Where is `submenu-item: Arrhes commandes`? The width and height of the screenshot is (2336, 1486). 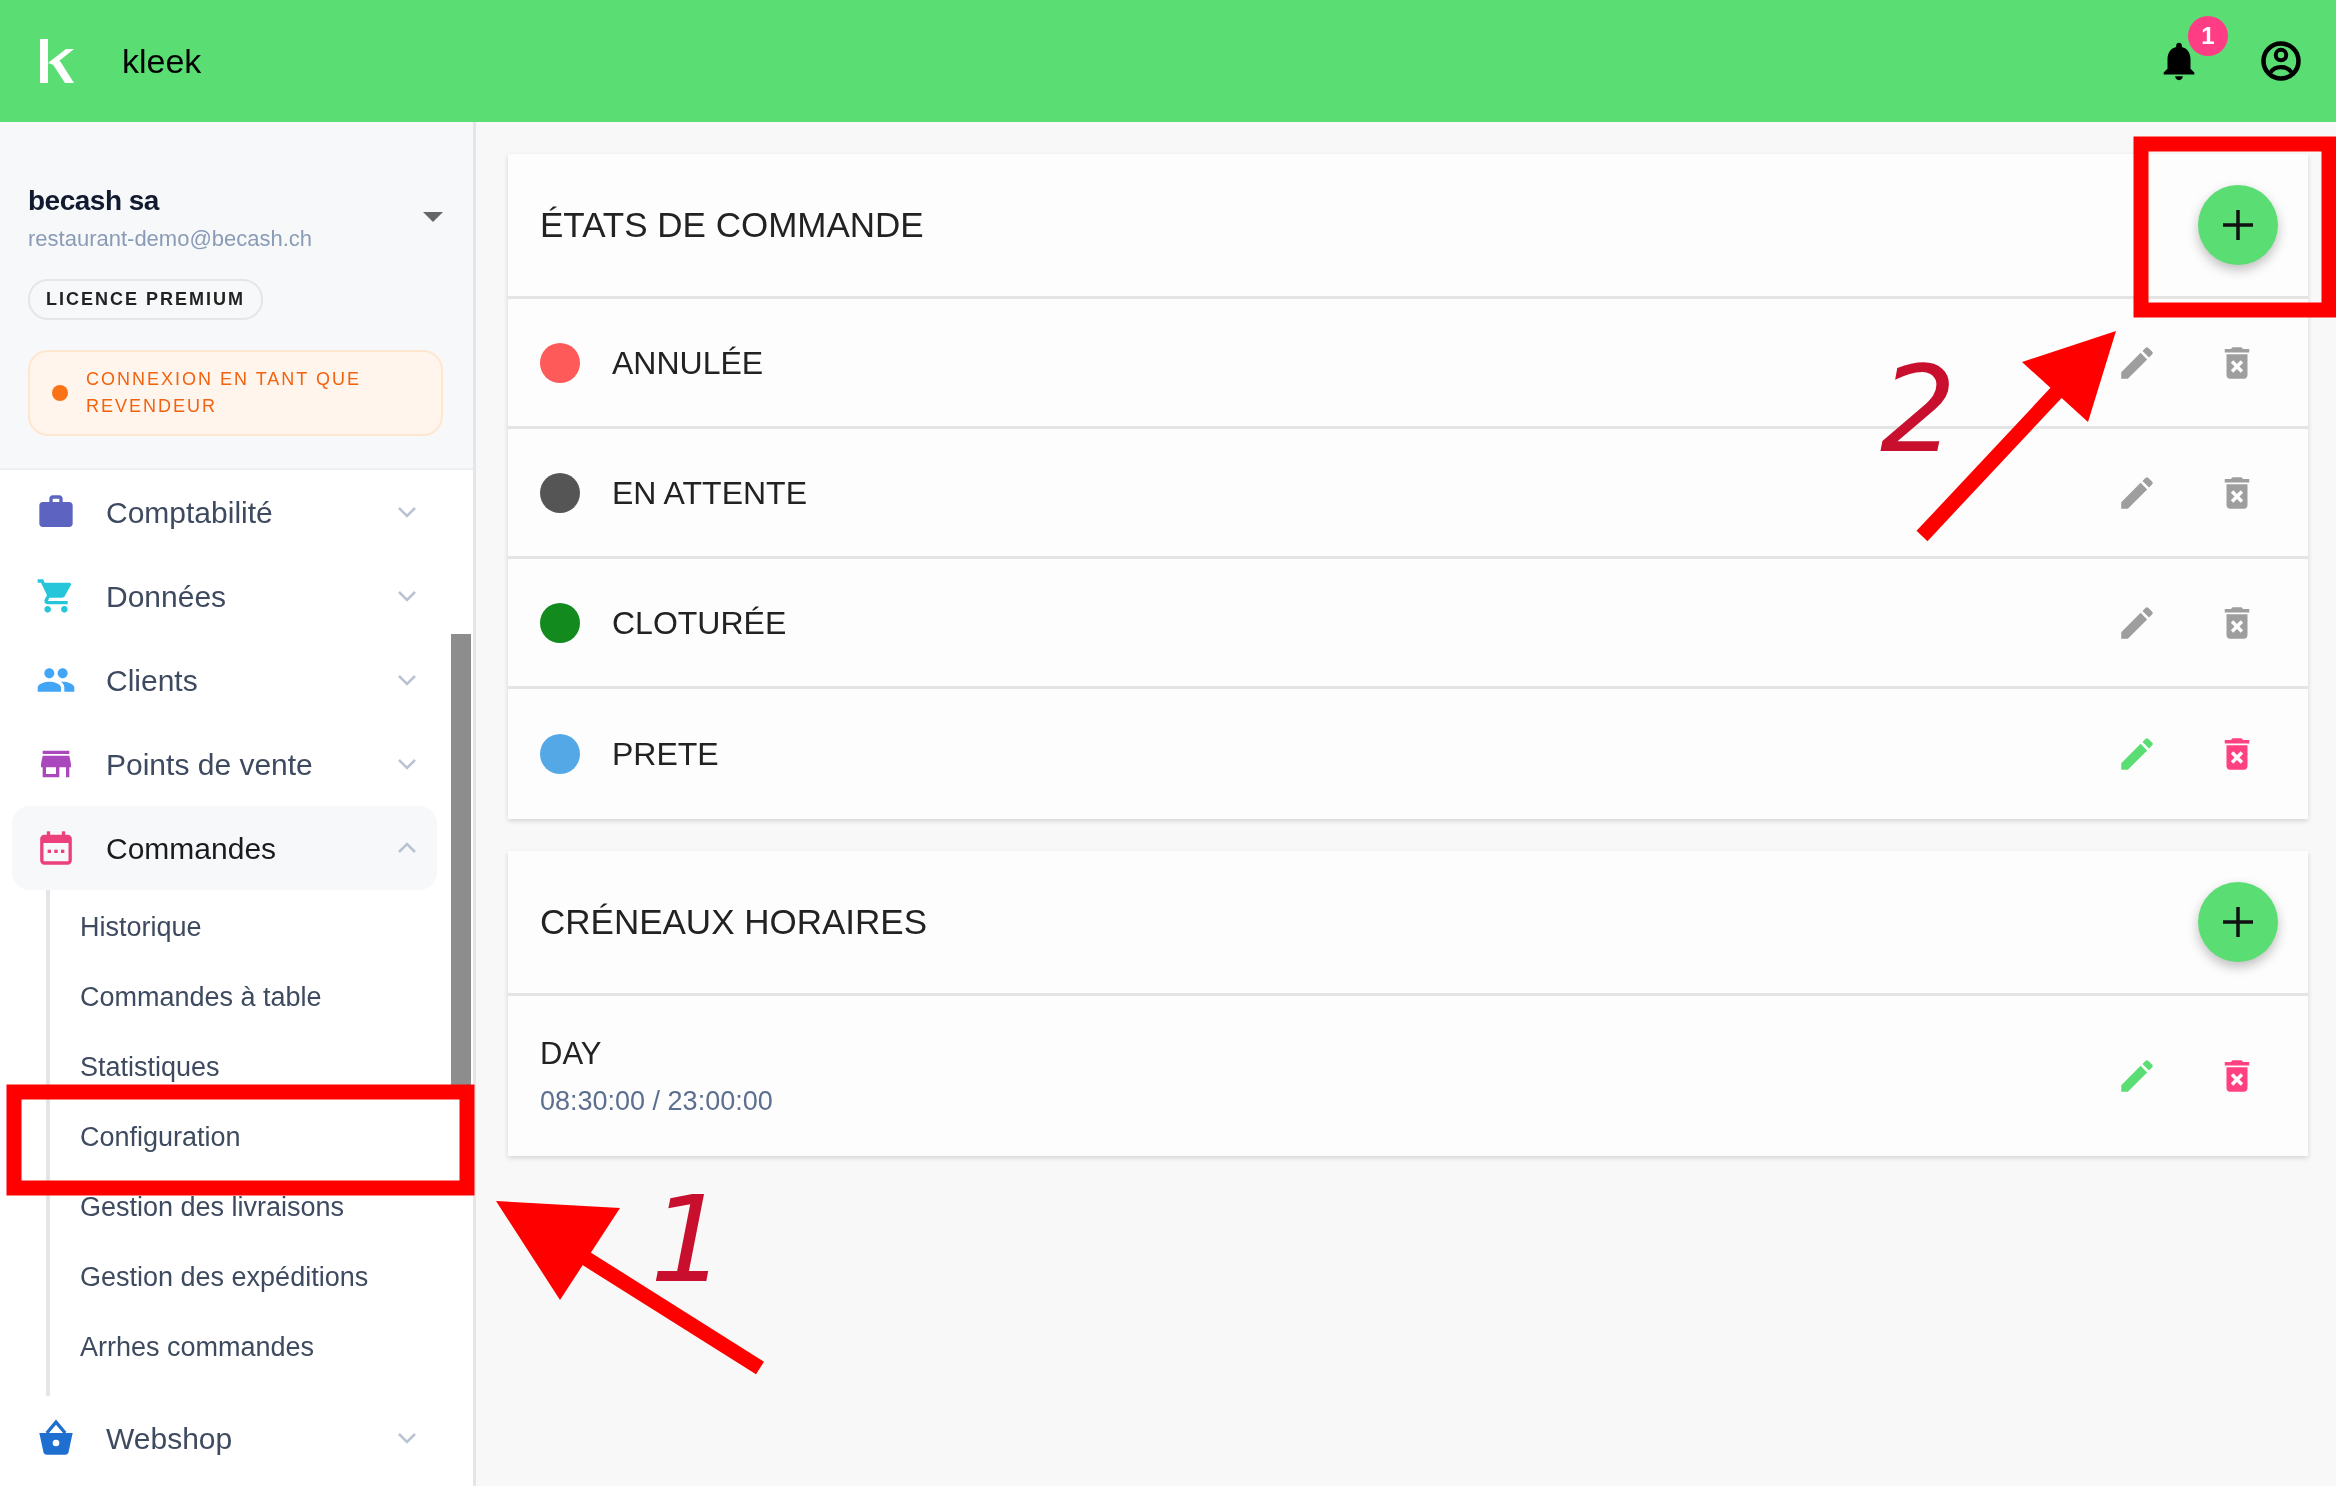
submenu-item: Arrhes commandes is located at coordinates (243, 1351).